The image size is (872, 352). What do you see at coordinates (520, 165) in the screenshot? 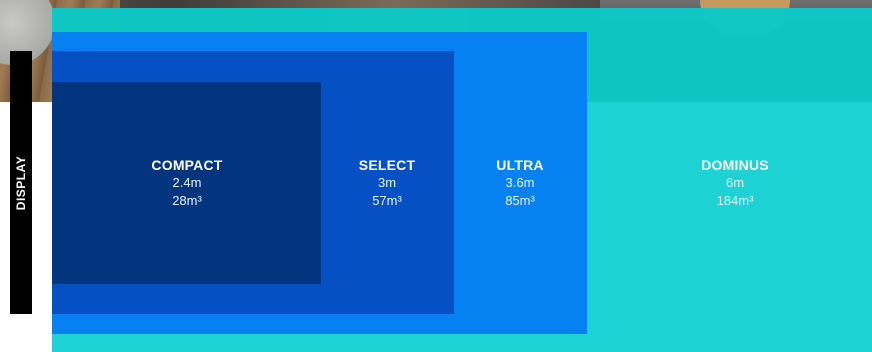
I see `ultra-name: ULTRA` at bounding box center [520, 165].